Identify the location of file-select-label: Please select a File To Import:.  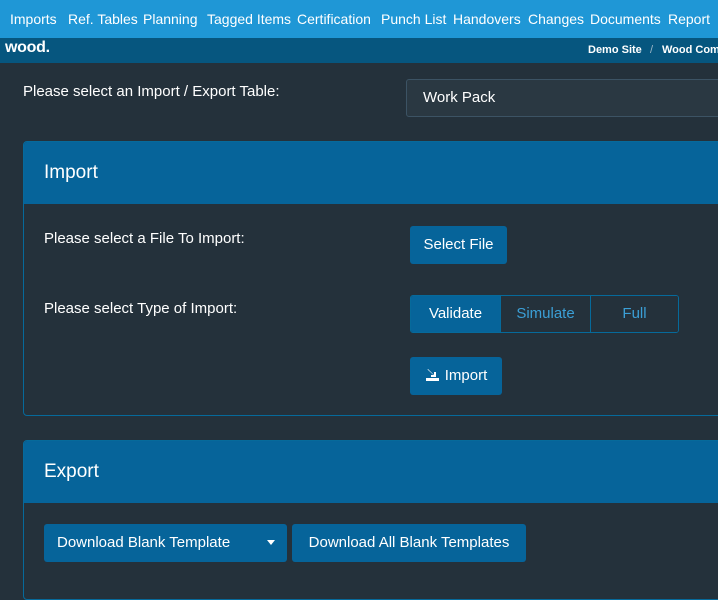
(144, 238).